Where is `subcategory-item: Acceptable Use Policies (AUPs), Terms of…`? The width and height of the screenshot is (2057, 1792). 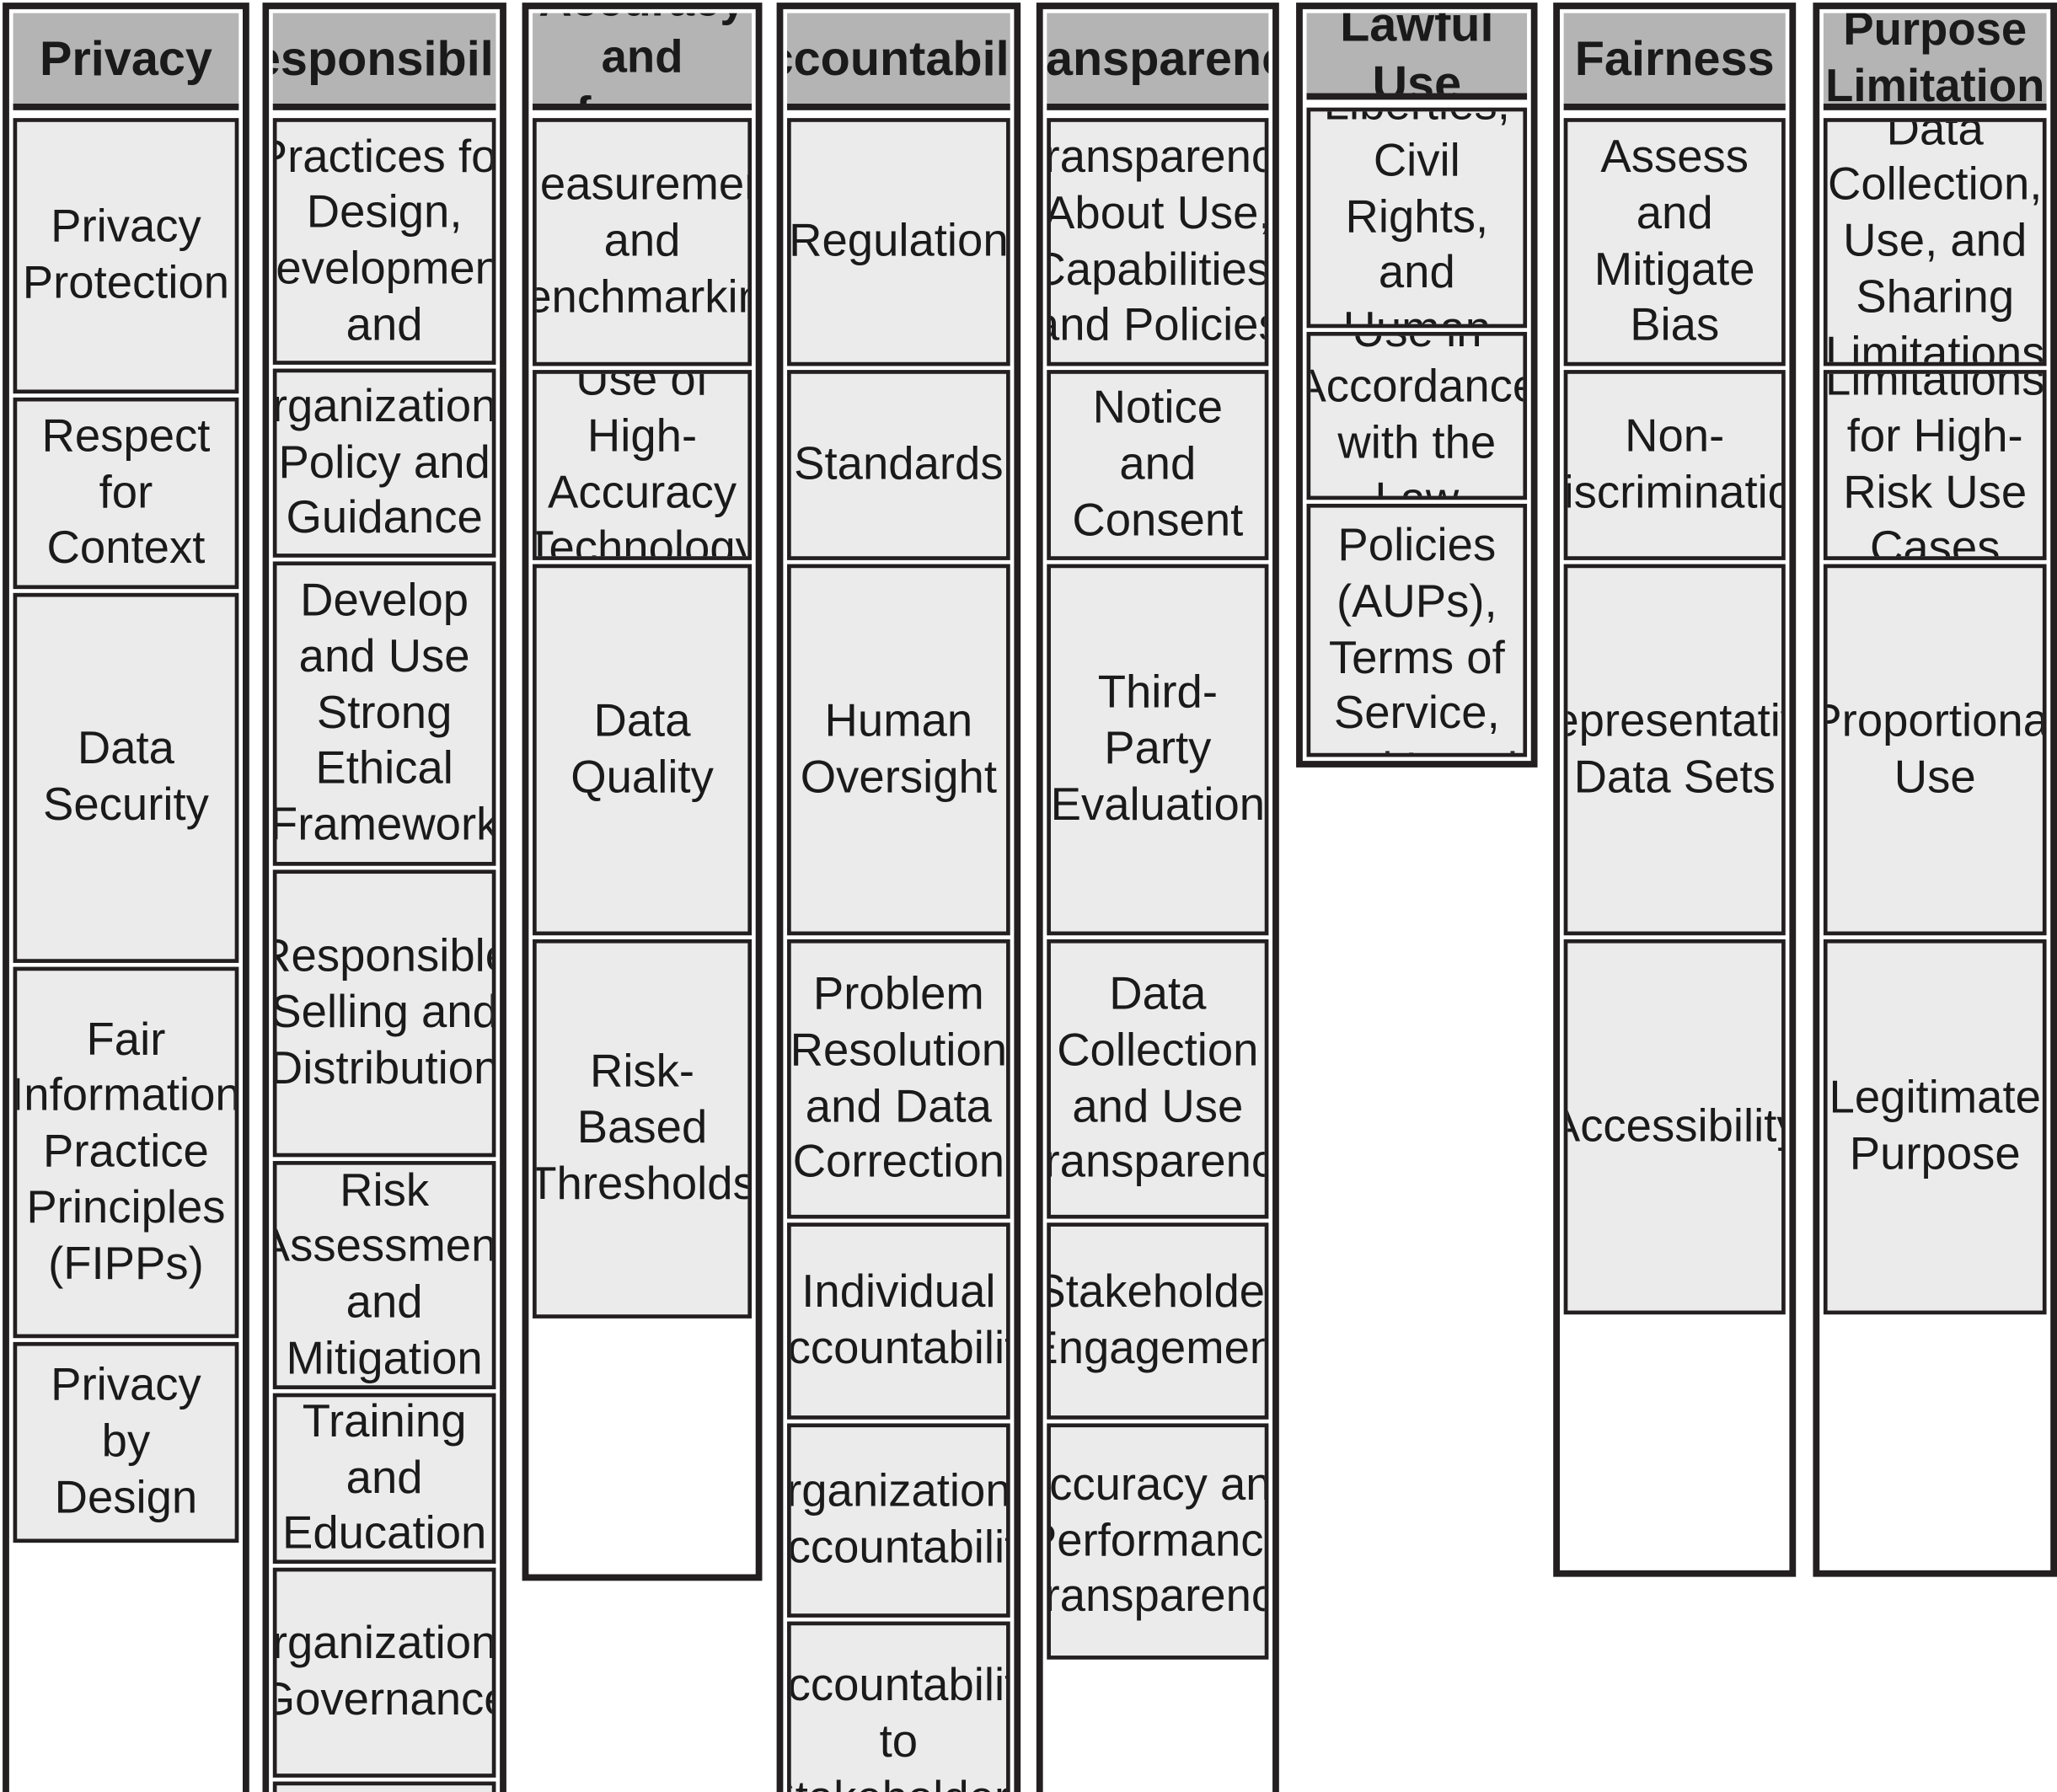
subcategory-item: Acceptable Use Policies (AUPs), Terms of… is located at coordinates (1417, 630).